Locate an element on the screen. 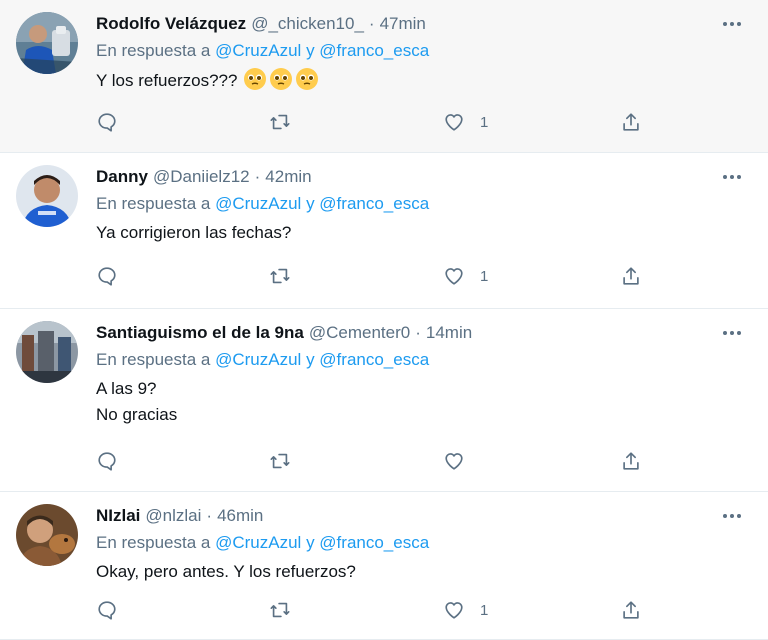 The width and height of the screenshot is (768, 640). like-button is located at coordinates (461, 461).